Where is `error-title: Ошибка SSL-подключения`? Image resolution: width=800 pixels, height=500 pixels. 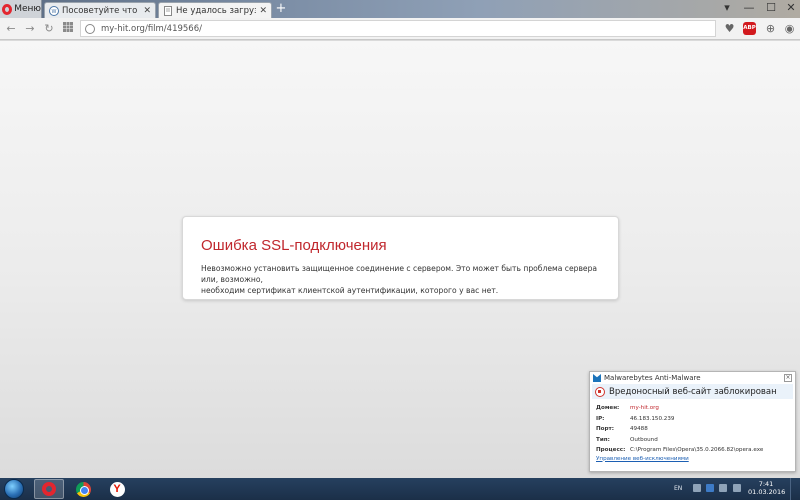 error-title: Ошибка SSL-подключения is located at coordinates (294, 245).